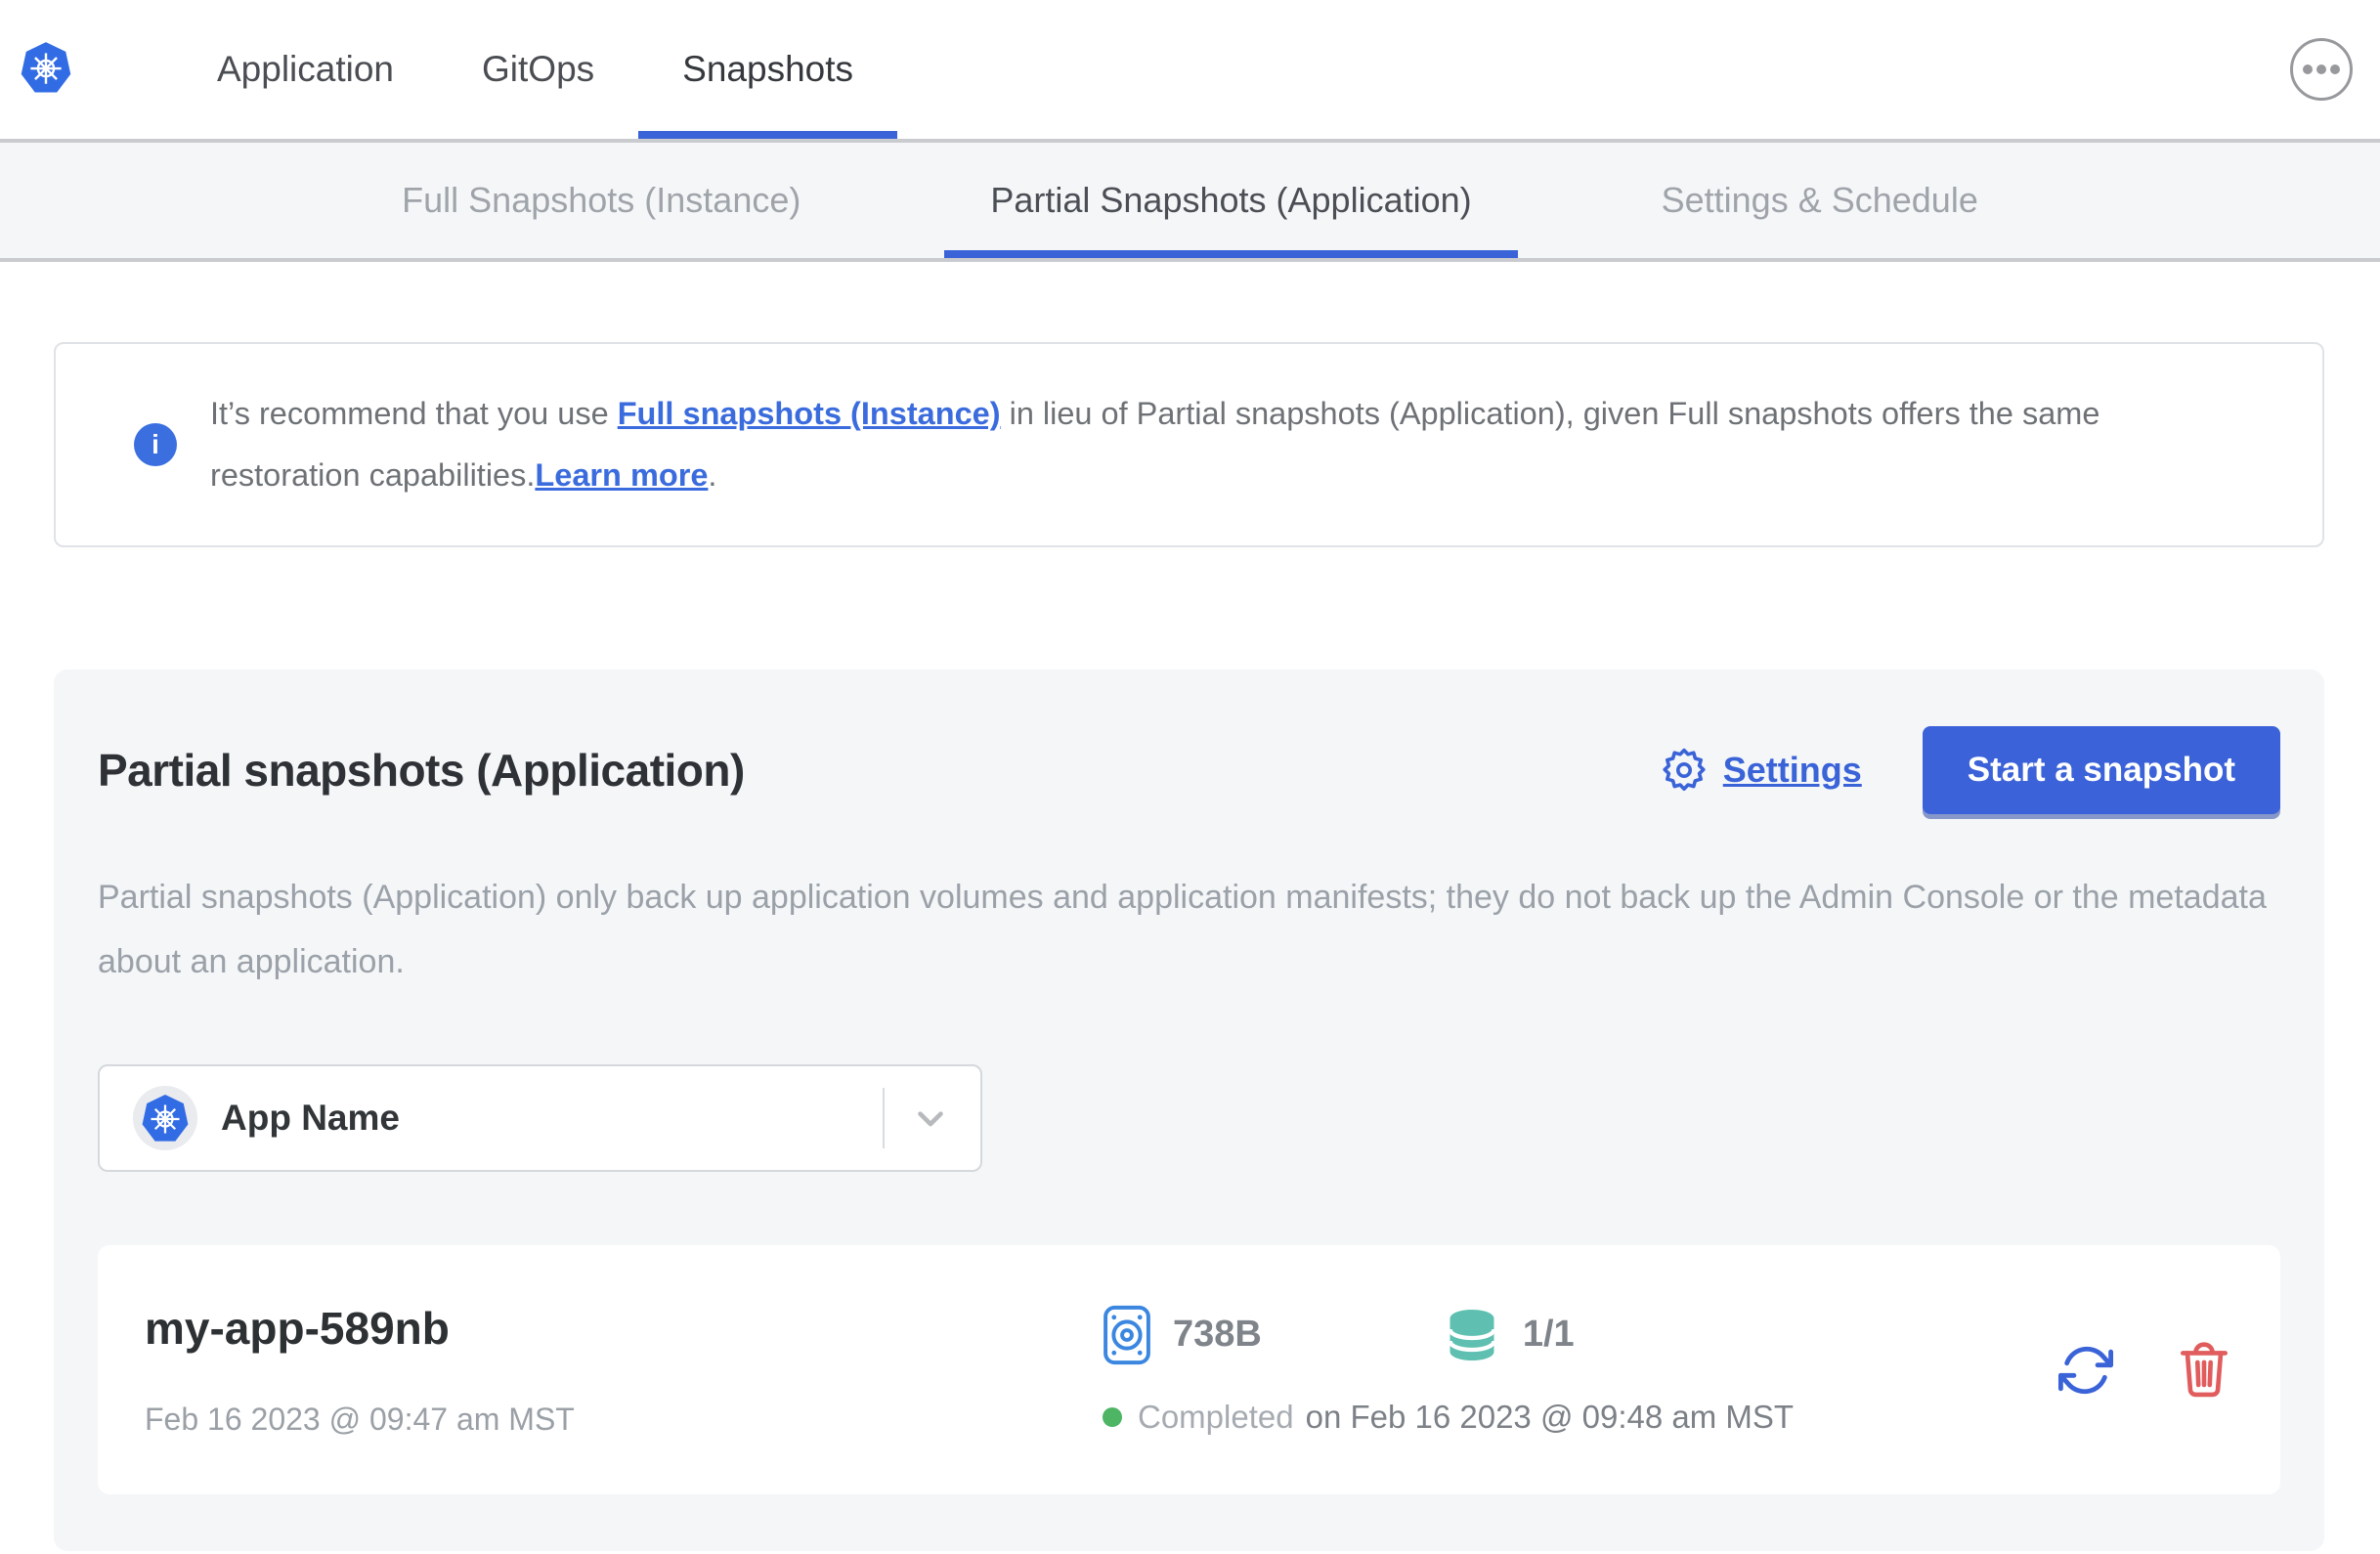 Image resolution: width=2380 pixels, height=1554 pixels. What do you see at coordinates (1820, 200) in the screenshot?
I see `tab-settings-schedule: Settings & Schedule` at bounding box center [1820, 200].